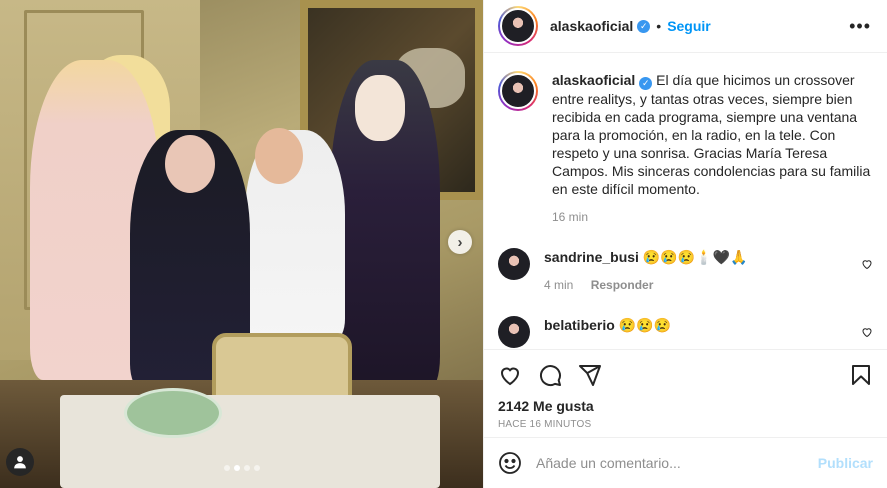  I want to click on bookmark-icon, so click(861, 375).